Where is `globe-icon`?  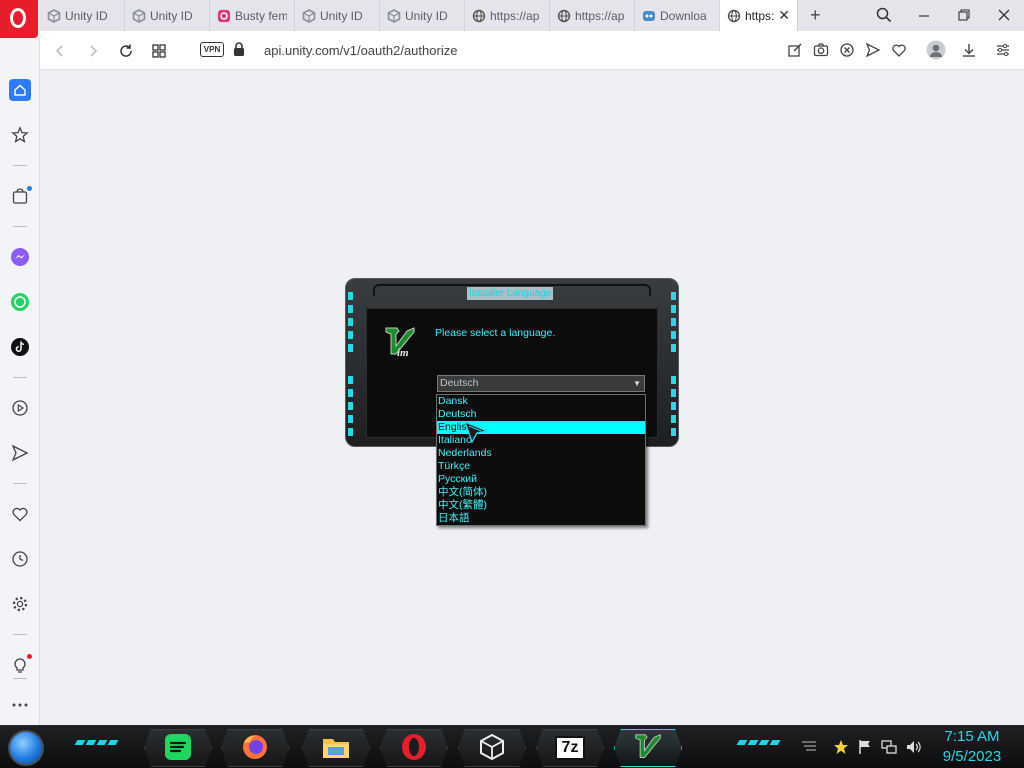
globe-icon is located at coordinates (564, 16).